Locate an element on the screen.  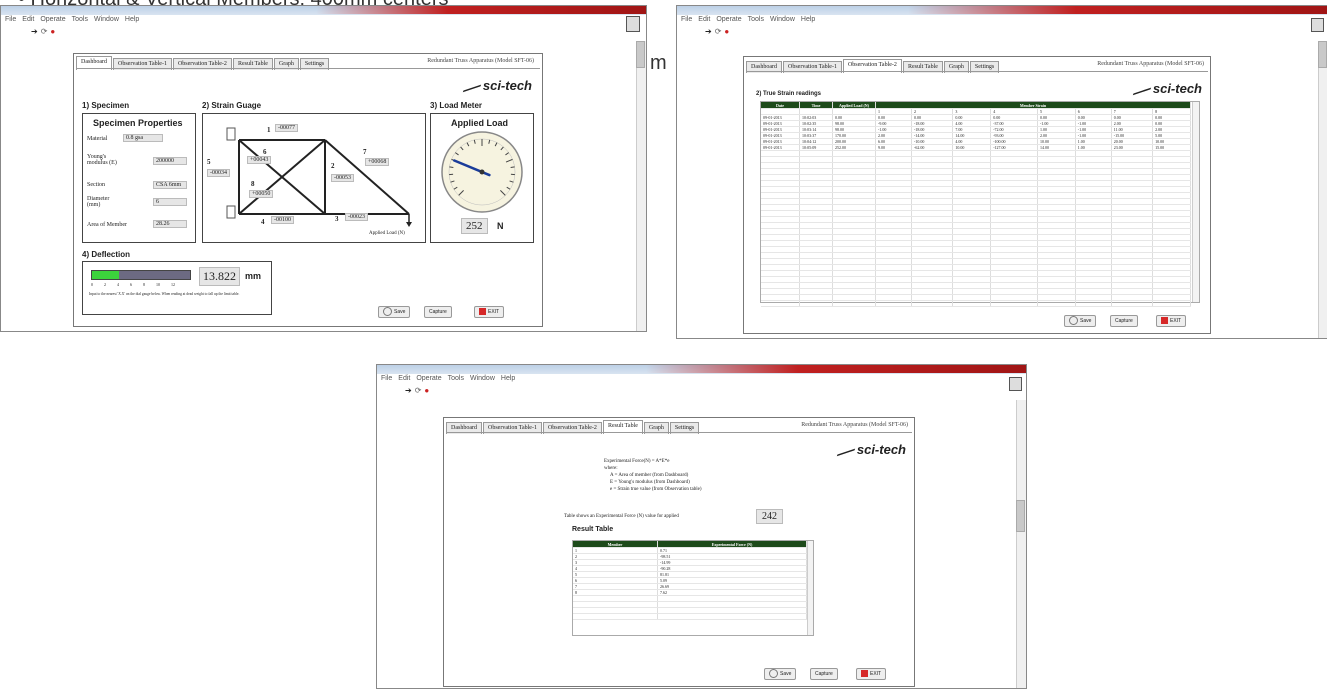
diameter-label: Diameter (mm) is located at coordinates (105, 202).